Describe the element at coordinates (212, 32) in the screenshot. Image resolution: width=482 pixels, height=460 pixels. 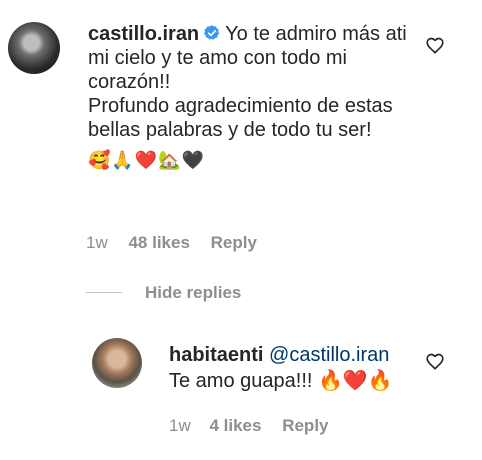
I see `verified-badge-icon` at that location.